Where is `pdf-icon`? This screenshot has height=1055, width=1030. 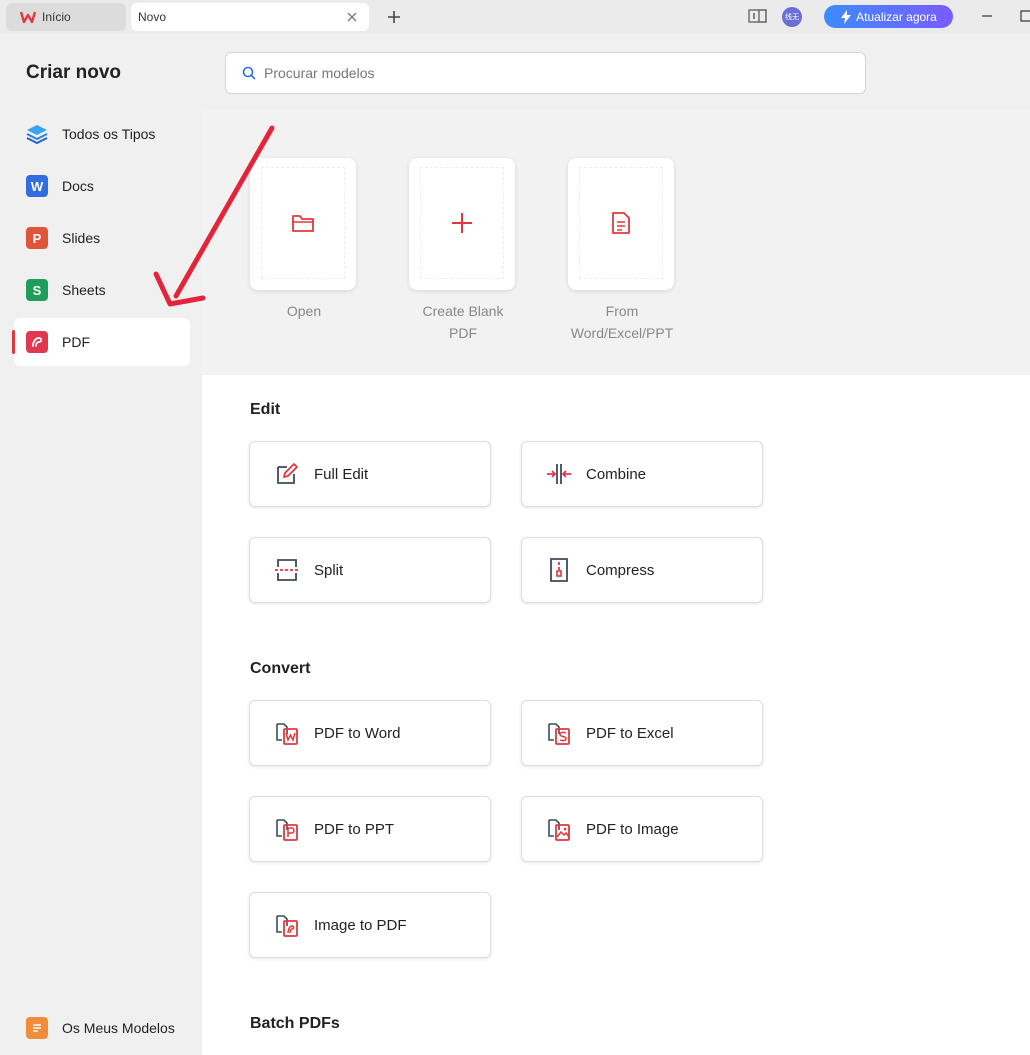
pdf-icon is located at coordinates (37, 342).